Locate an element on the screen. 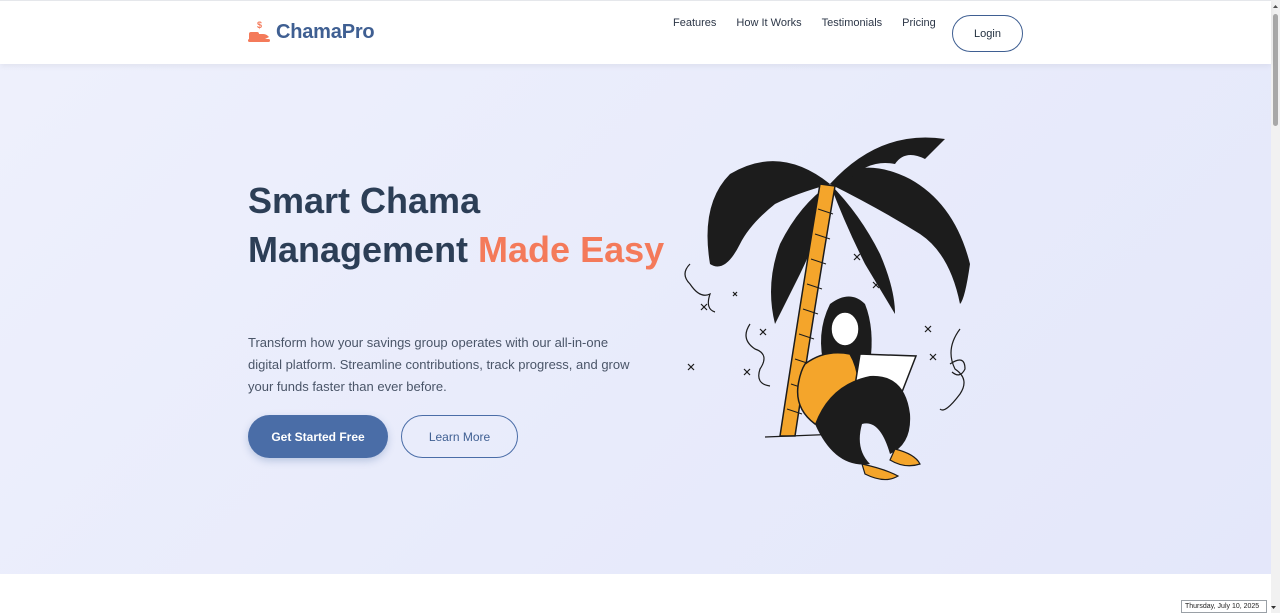 This screenshot has height=613, width=1280. nav-link-pricing: Pricing is located at coordinates (919, 23).